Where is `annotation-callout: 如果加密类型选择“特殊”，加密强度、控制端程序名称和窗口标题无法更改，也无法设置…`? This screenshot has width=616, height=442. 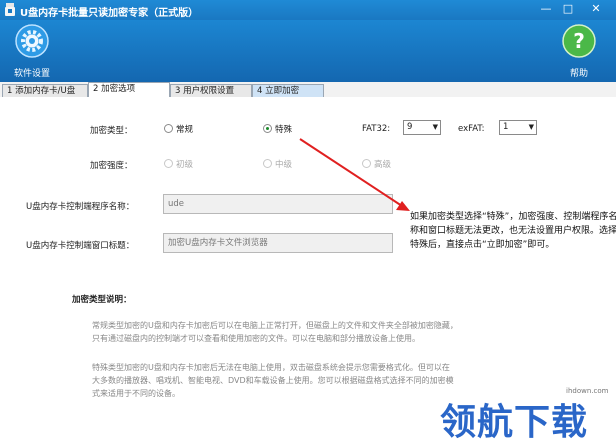
annotation-callout: 如果加密类型选择“特殊”，加密强度、控制端程序名称和窗口标题无法更改，也无法设置… is located at coordinates (513, 231).